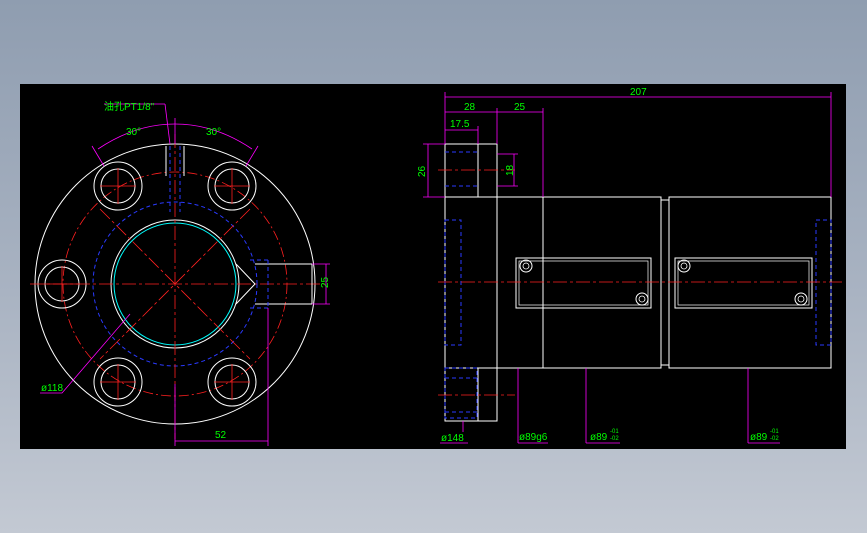 This screenshot has height=533, width=867. Describe the element at coordinates (642, 299) in the screenshot. I see `screw-1b` at that location.